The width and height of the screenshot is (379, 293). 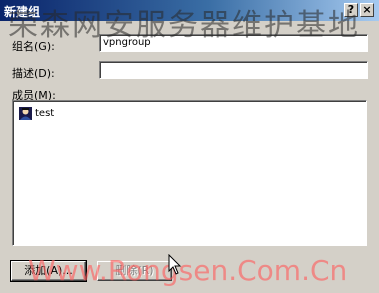 I want to click on group-name-field: vpngroup, so click(x=233, y=43).